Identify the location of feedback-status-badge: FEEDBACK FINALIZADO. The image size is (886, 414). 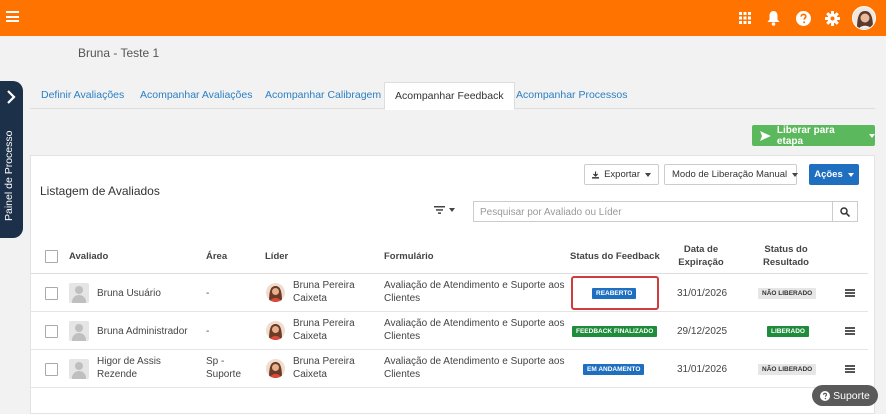
(615, 331).